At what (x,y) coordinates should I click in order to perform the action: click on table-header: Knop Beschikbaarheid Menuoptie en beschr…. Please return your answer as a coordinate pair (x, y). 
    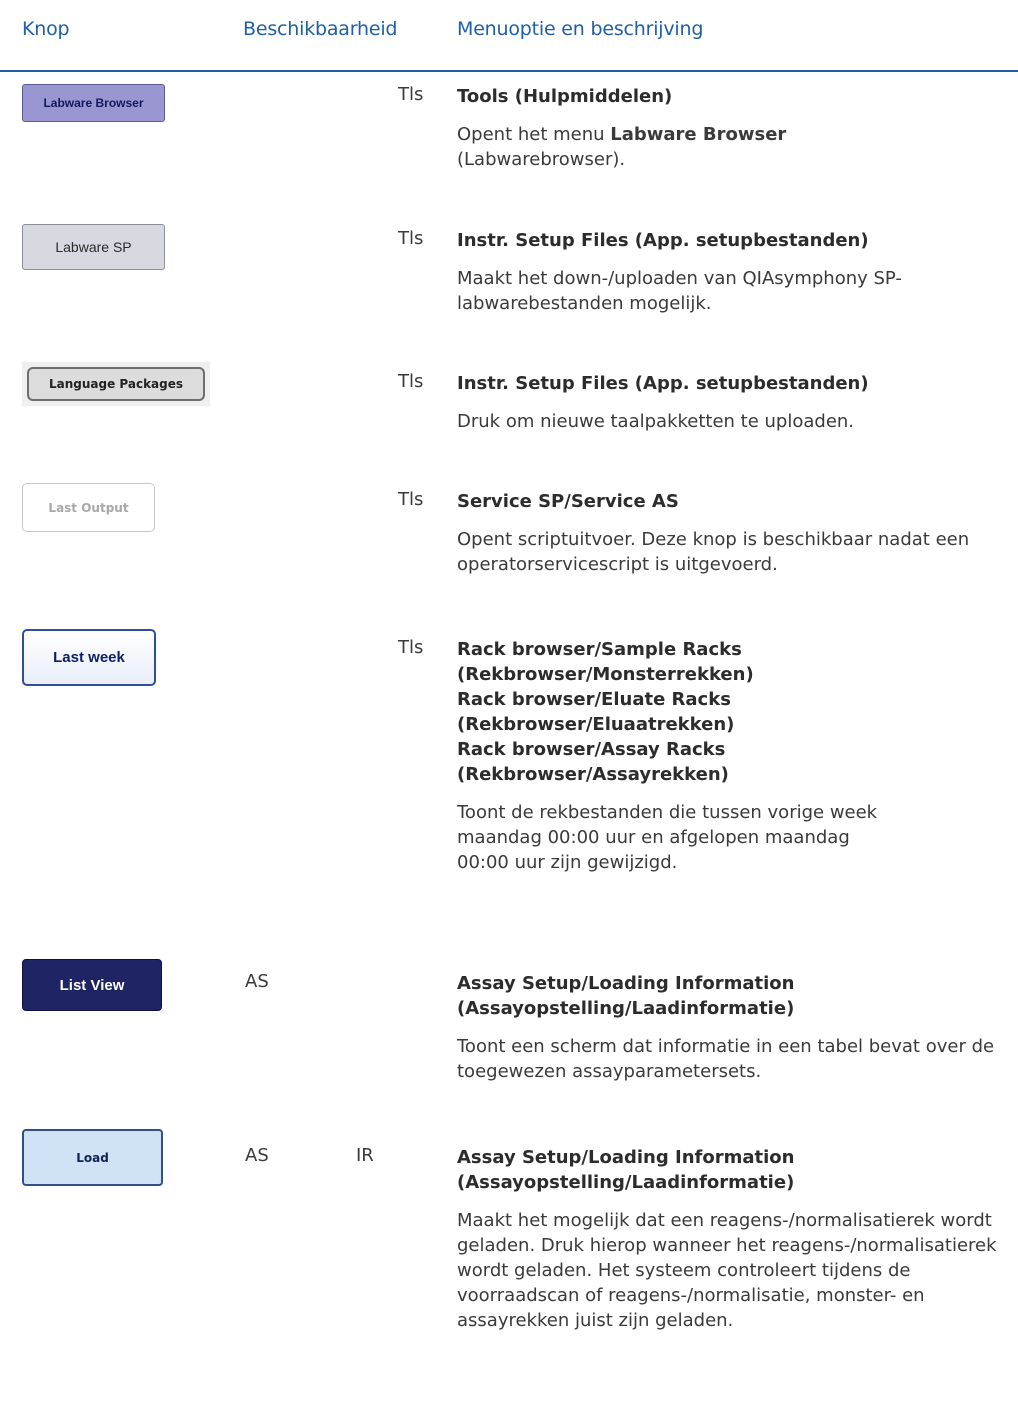
    Looking at the image, I should click on (509, 36).